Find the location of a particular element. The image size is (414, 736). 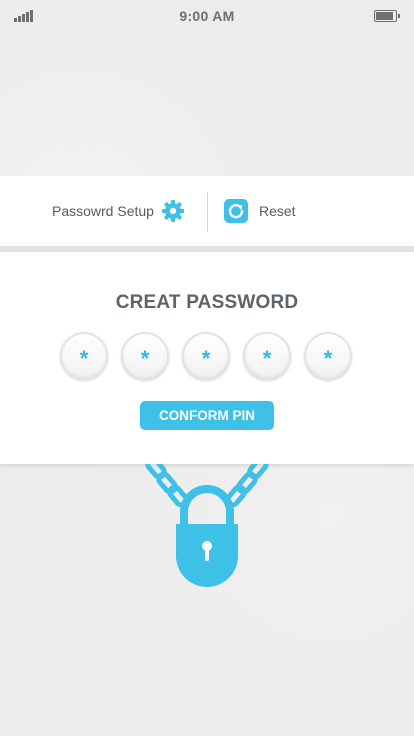

pin-digit-2: * is located at coordinates (145, 356).